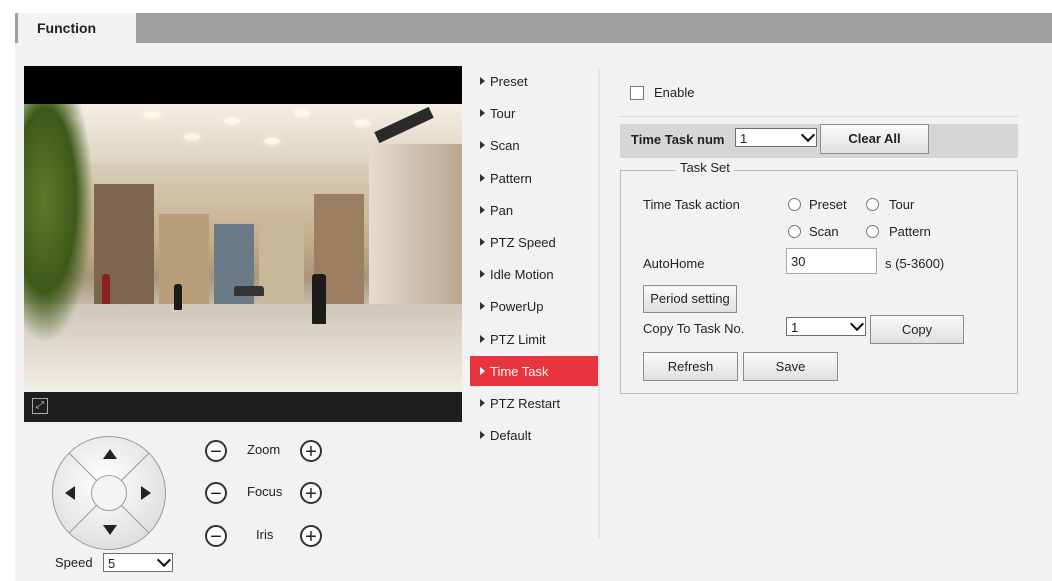 This screenshot has height=581, width=1052. What do you see at coordinates (915, 263) in the screenshot?
I see `autohome-range: s (5-3600)` at bounding box center [915, 263].